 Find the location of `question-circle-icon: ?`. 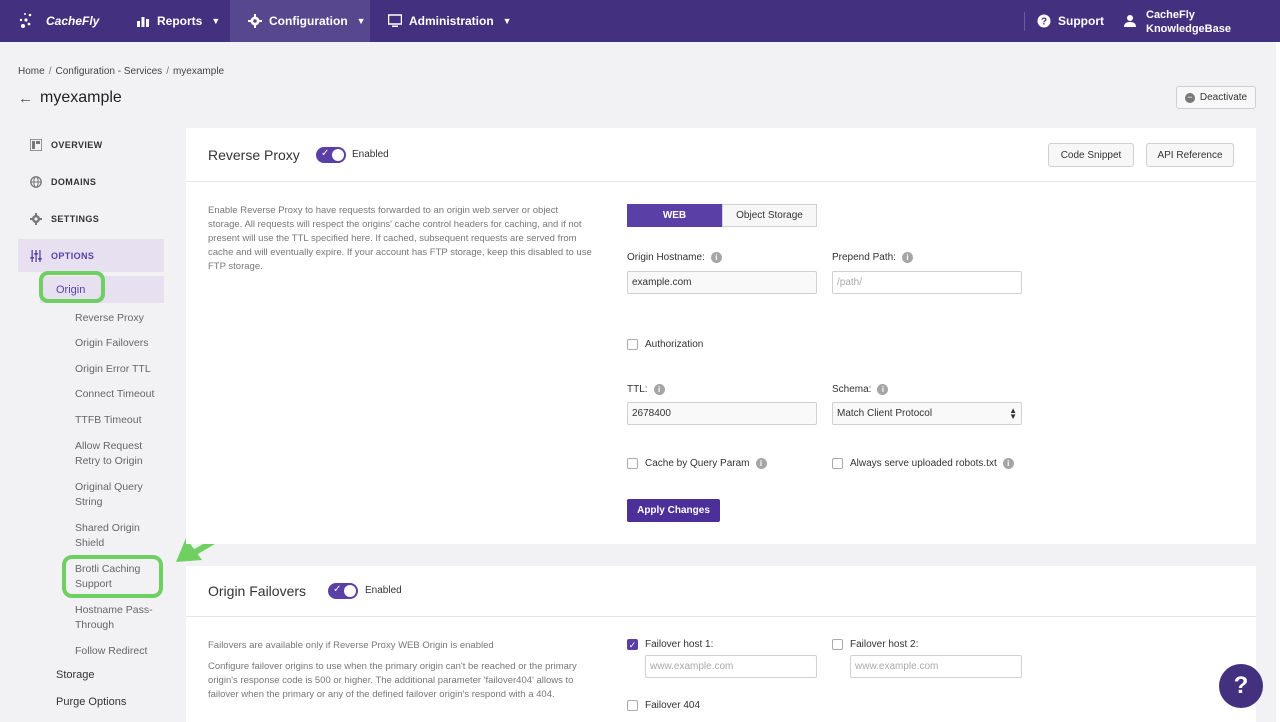

question-circle-icon: ? is located at coordinates (1044, 21).